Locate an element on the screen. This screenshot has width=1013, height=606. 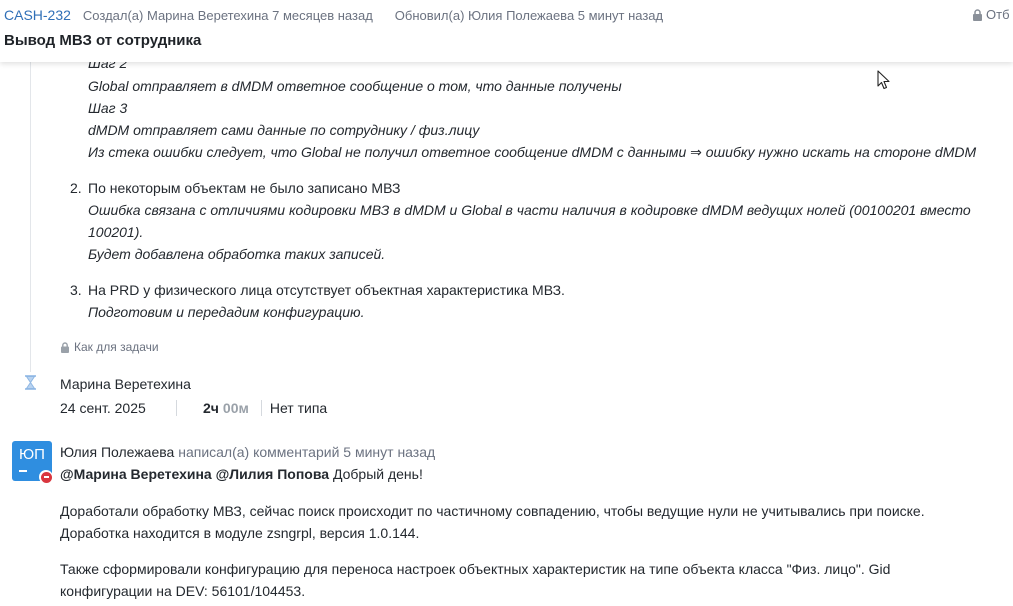
timeline-line is located at coordinates (30, 217).